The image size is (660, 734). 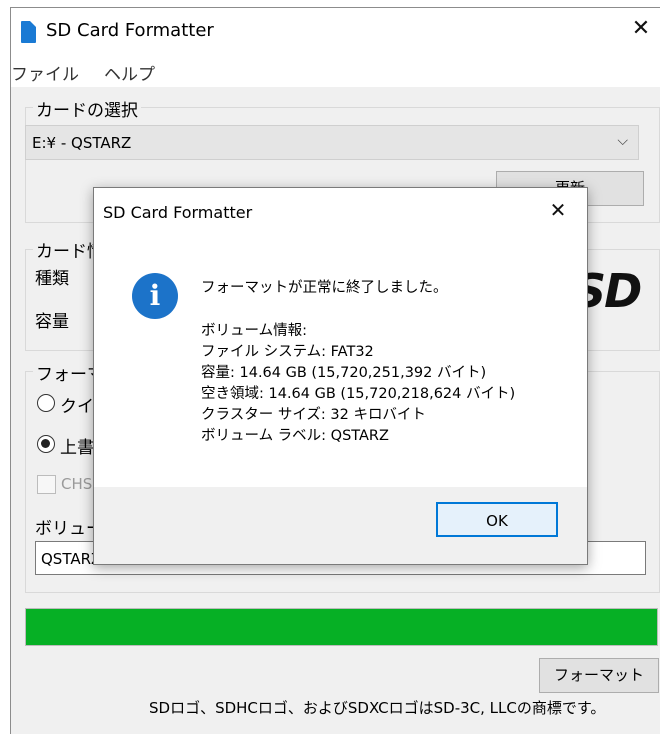 What do you see at coordinates (358, 394) in the screenshot?
I see `dialog-line: 空き領域: 14.64 GB (15,720,218,624 バイト)` at bounding box center [358, 394].